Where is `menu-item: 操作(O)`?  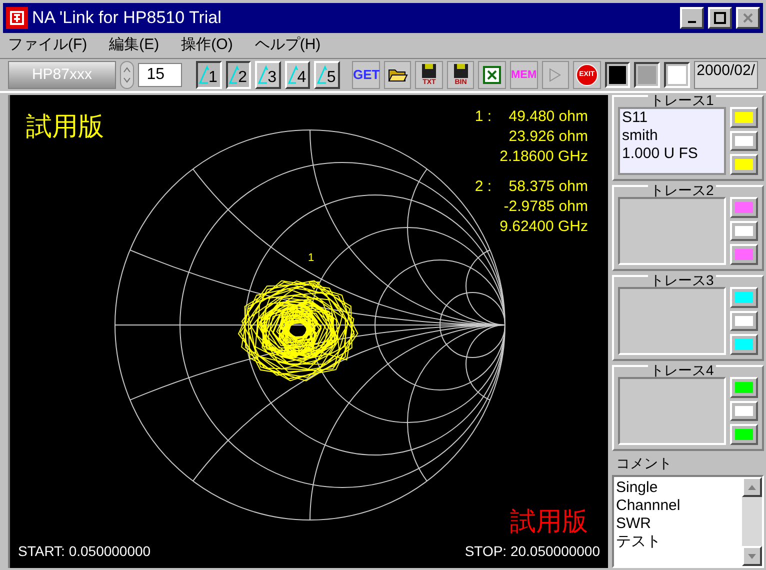
menu-item: 操作(O) is located at coordinates (207, 45).